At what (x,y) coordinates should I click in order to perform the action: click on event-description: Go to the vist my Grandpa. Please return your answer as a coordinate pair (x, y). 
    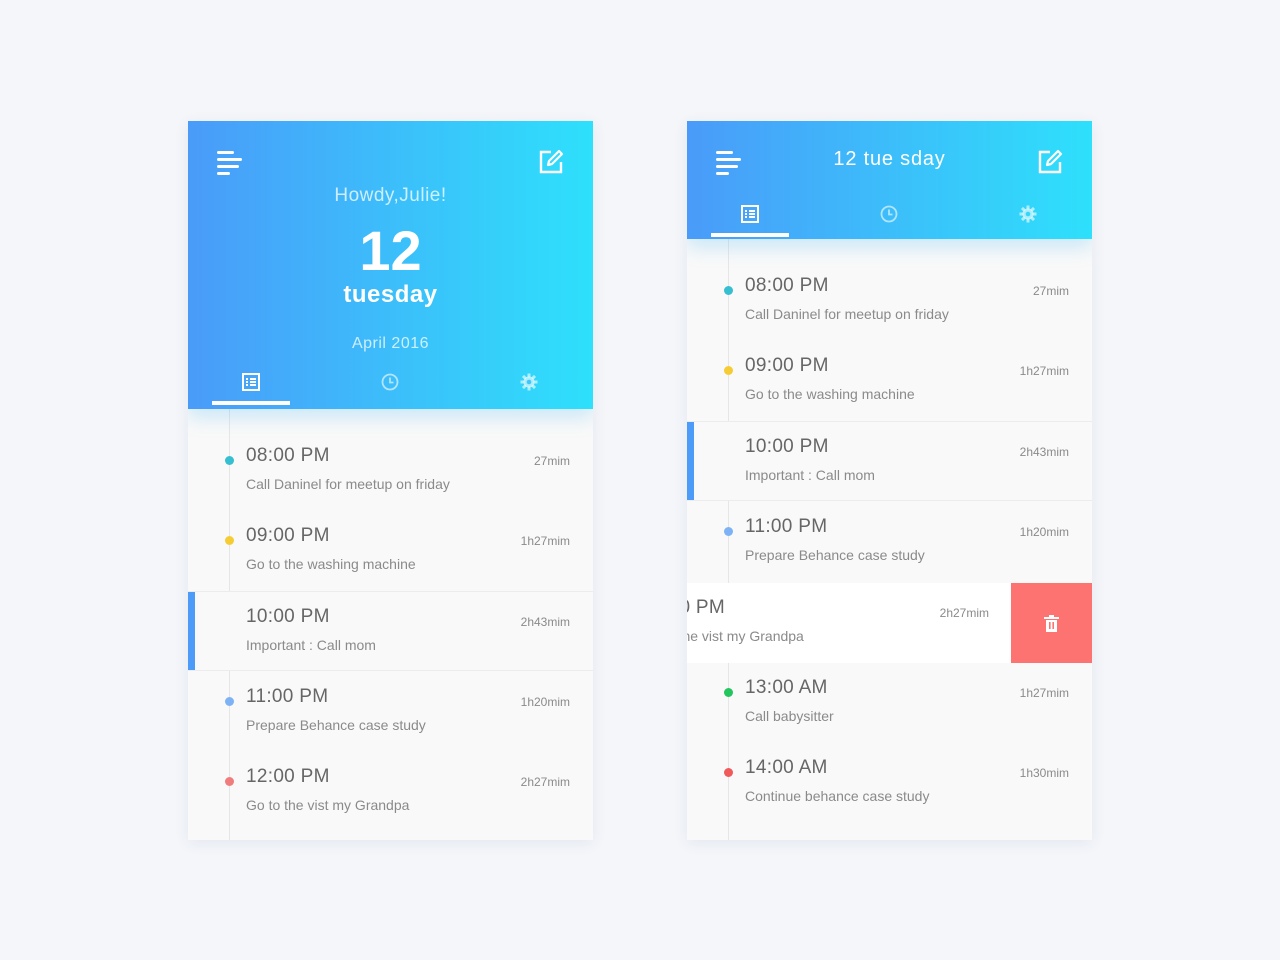
    Looking at the image, I should click on (328, 805).